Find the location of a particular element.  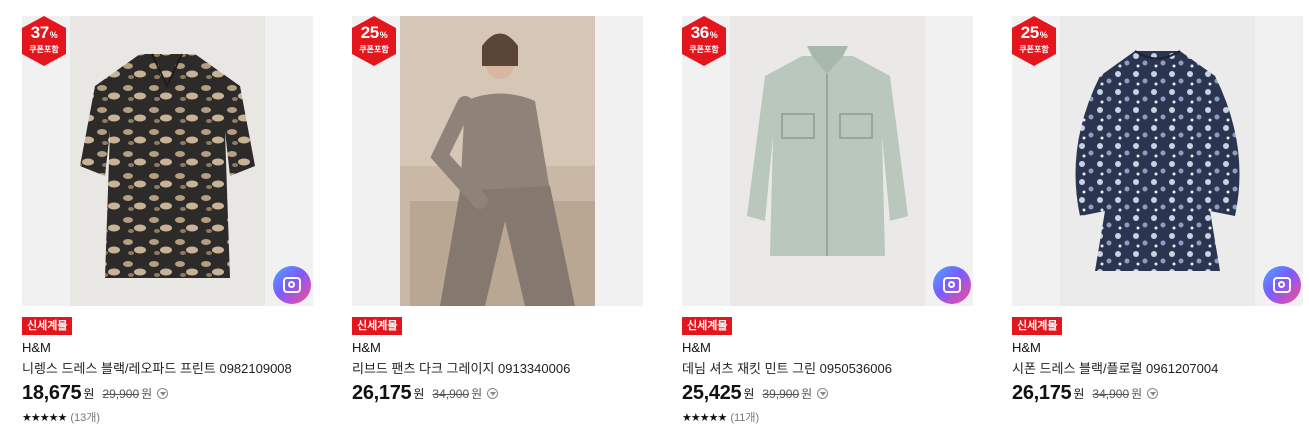

model-pants-image is located at coordinates (497, 161).